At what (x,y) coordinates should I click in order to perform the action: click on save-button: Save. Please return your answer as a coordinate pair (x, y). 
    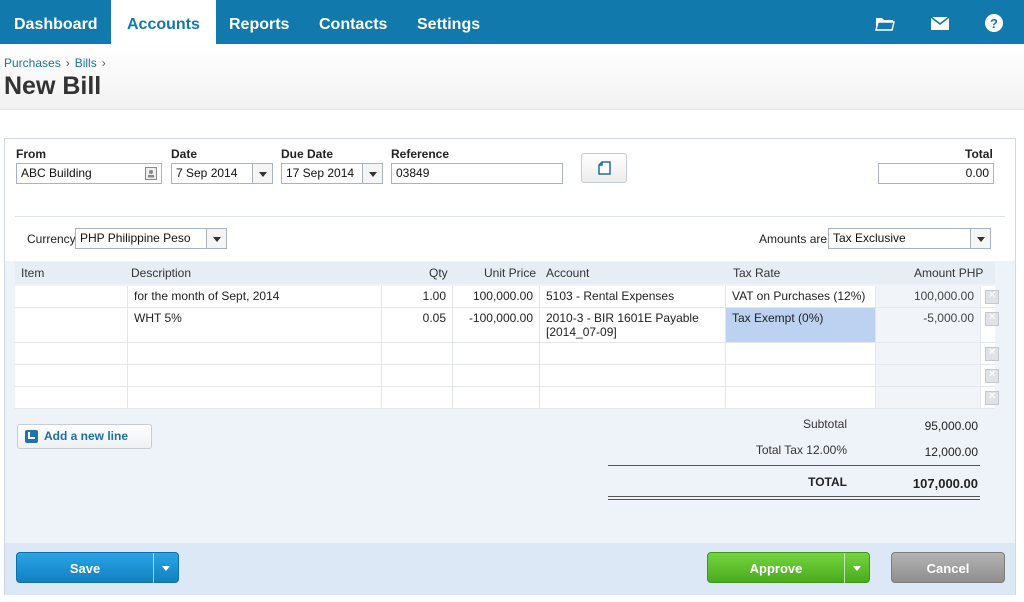
    Looking at the image, I should click on (97, 568).